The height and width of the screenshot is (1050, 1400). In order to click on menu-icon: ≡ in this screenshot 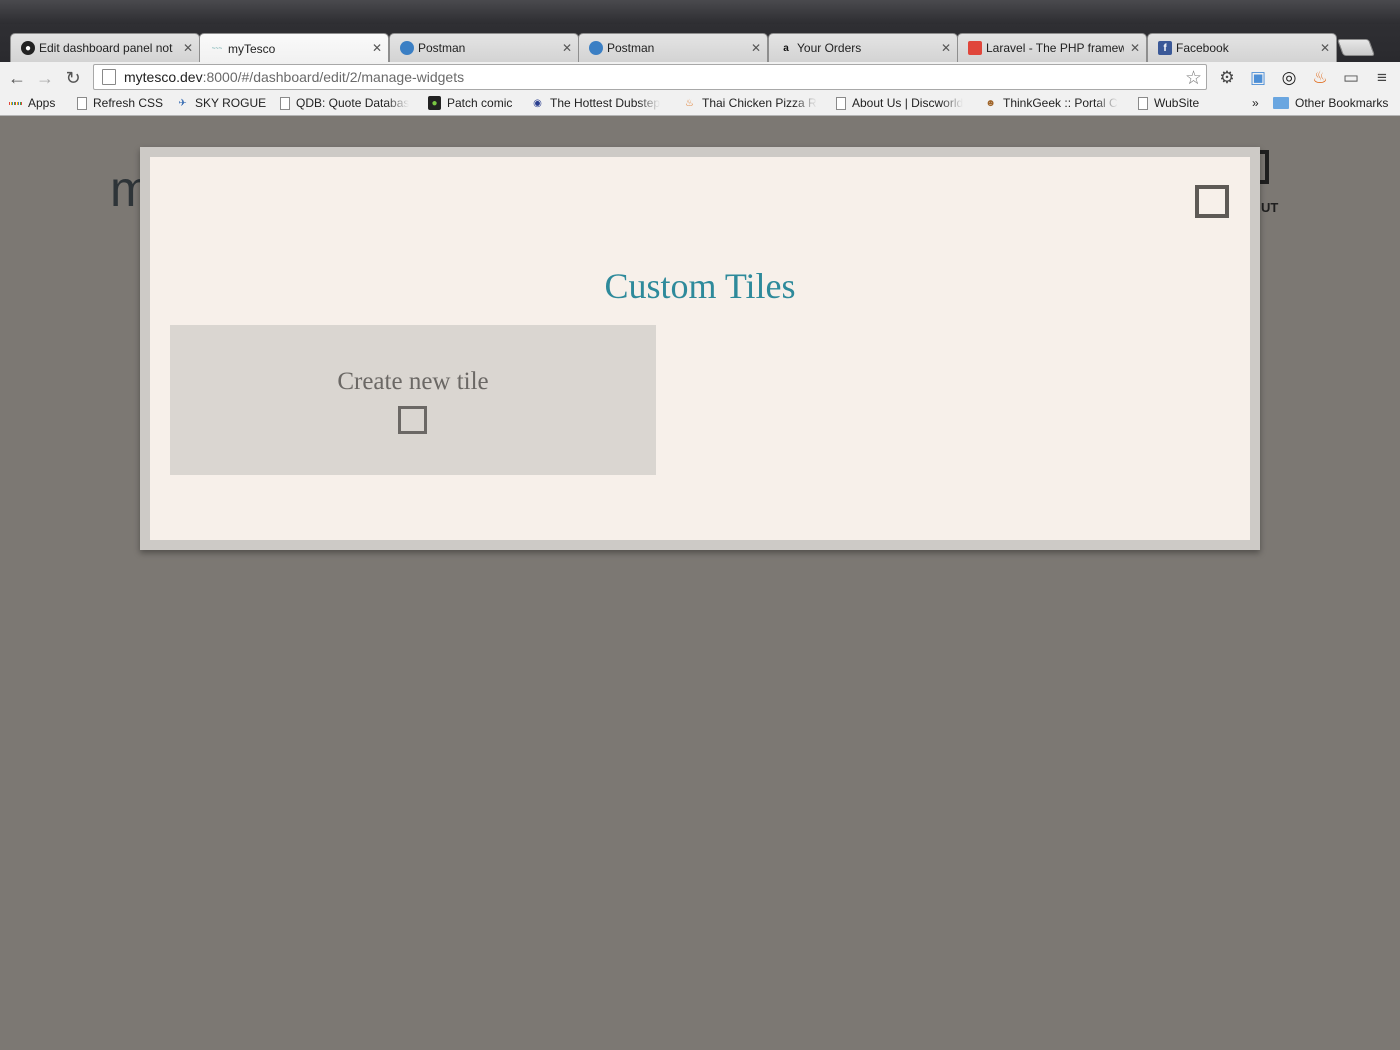, I will do `click(1382, 78)`.